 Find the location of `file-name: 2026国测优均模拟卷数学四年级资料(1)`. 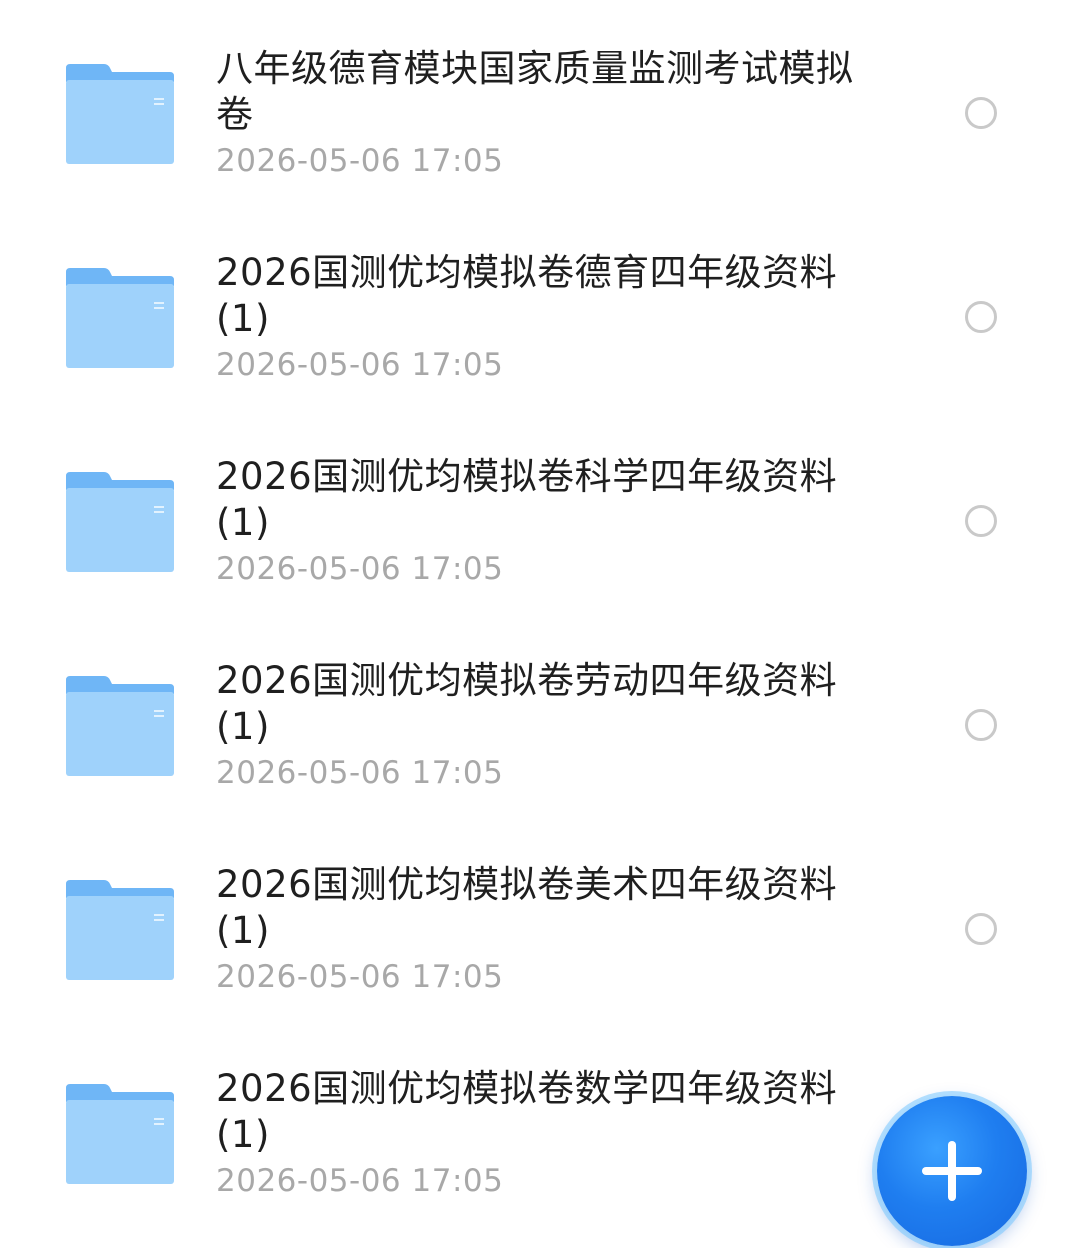

file-name: 2026国测优均模拟卷数学四年级资料(1) is located at coordinates (527, 1111).